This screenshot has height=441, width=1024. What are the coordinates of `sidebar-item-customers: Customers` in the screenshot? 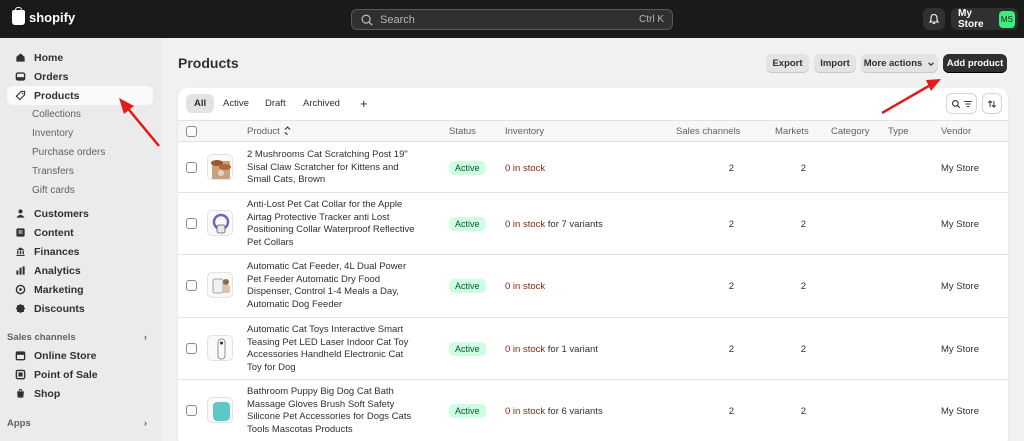 It's located at (80, 213).